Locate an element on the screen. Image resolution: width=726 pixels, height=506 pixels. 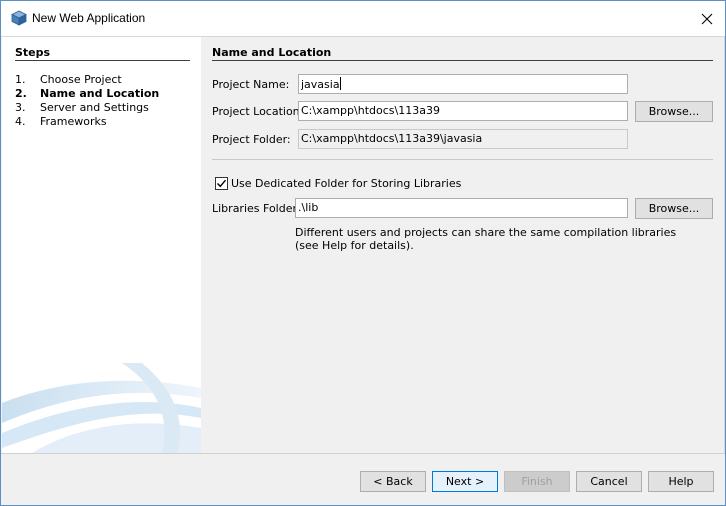
steps-divider is located at coordinates (102, 60).